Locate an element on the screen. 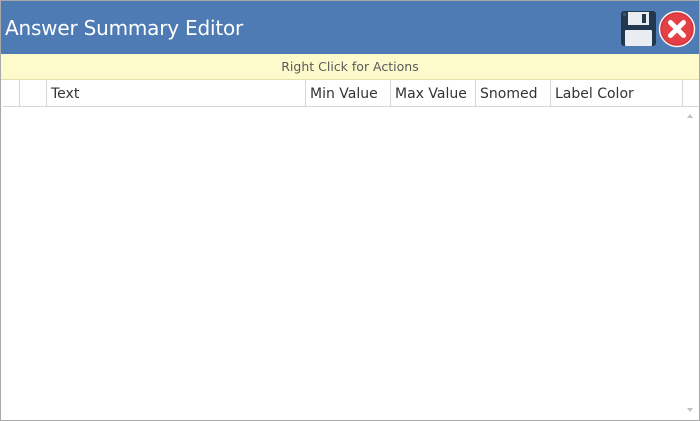 Image resolution: width=700 pixels, height=421 pixels. column-header-label-color: Label Color is located at coordinates (617, 93).